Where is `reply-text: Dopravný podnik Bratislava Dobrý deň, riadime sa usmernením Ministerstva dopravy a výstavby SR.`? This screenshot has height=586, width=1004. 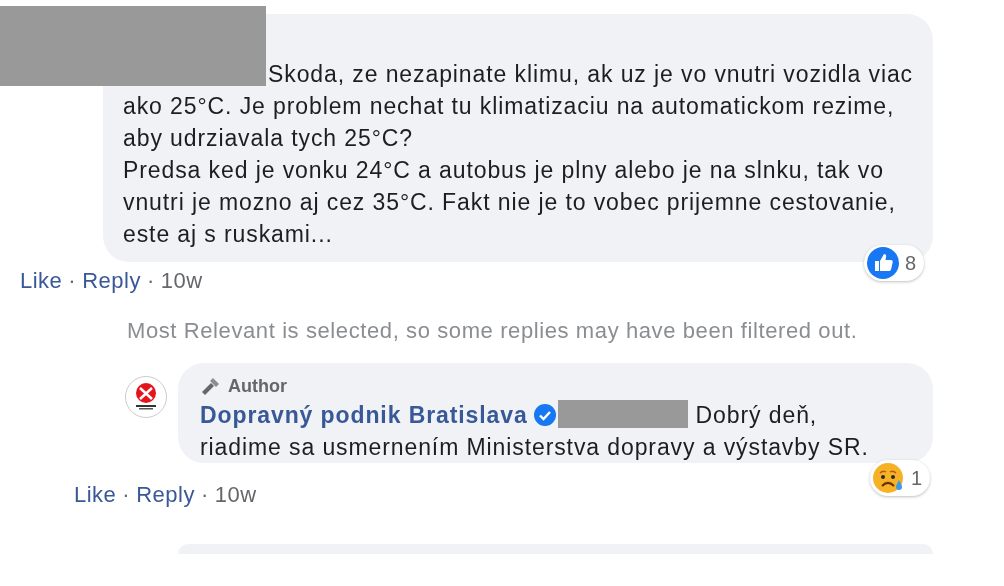 reply-text: Dopravný podnik Bratislava Dobrý deň, riadime sa usmernením Ministerstva dopravy a výstavby SR. is located at coordinates (535, 430).